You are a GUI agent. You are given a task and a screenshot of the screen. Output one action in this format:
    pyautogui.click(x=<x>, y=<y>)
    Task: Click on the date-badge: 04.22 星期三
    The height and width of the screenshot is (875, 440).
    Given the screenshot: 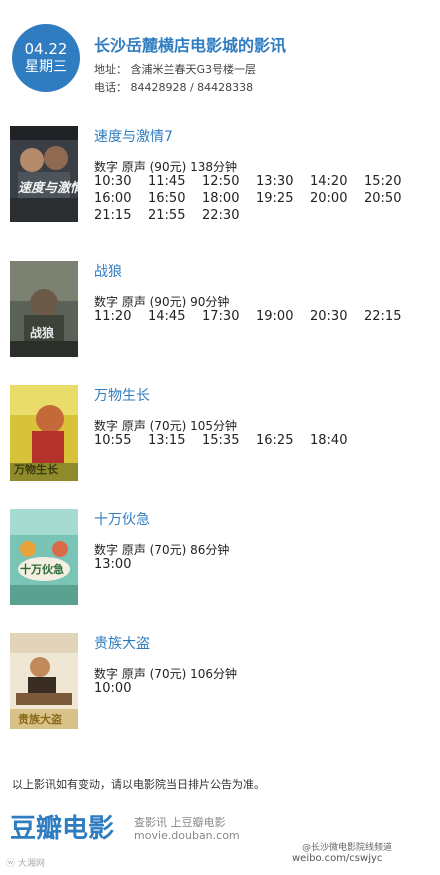 What is the action you would take?
    pyautogui.click(x=46, y=58)
    